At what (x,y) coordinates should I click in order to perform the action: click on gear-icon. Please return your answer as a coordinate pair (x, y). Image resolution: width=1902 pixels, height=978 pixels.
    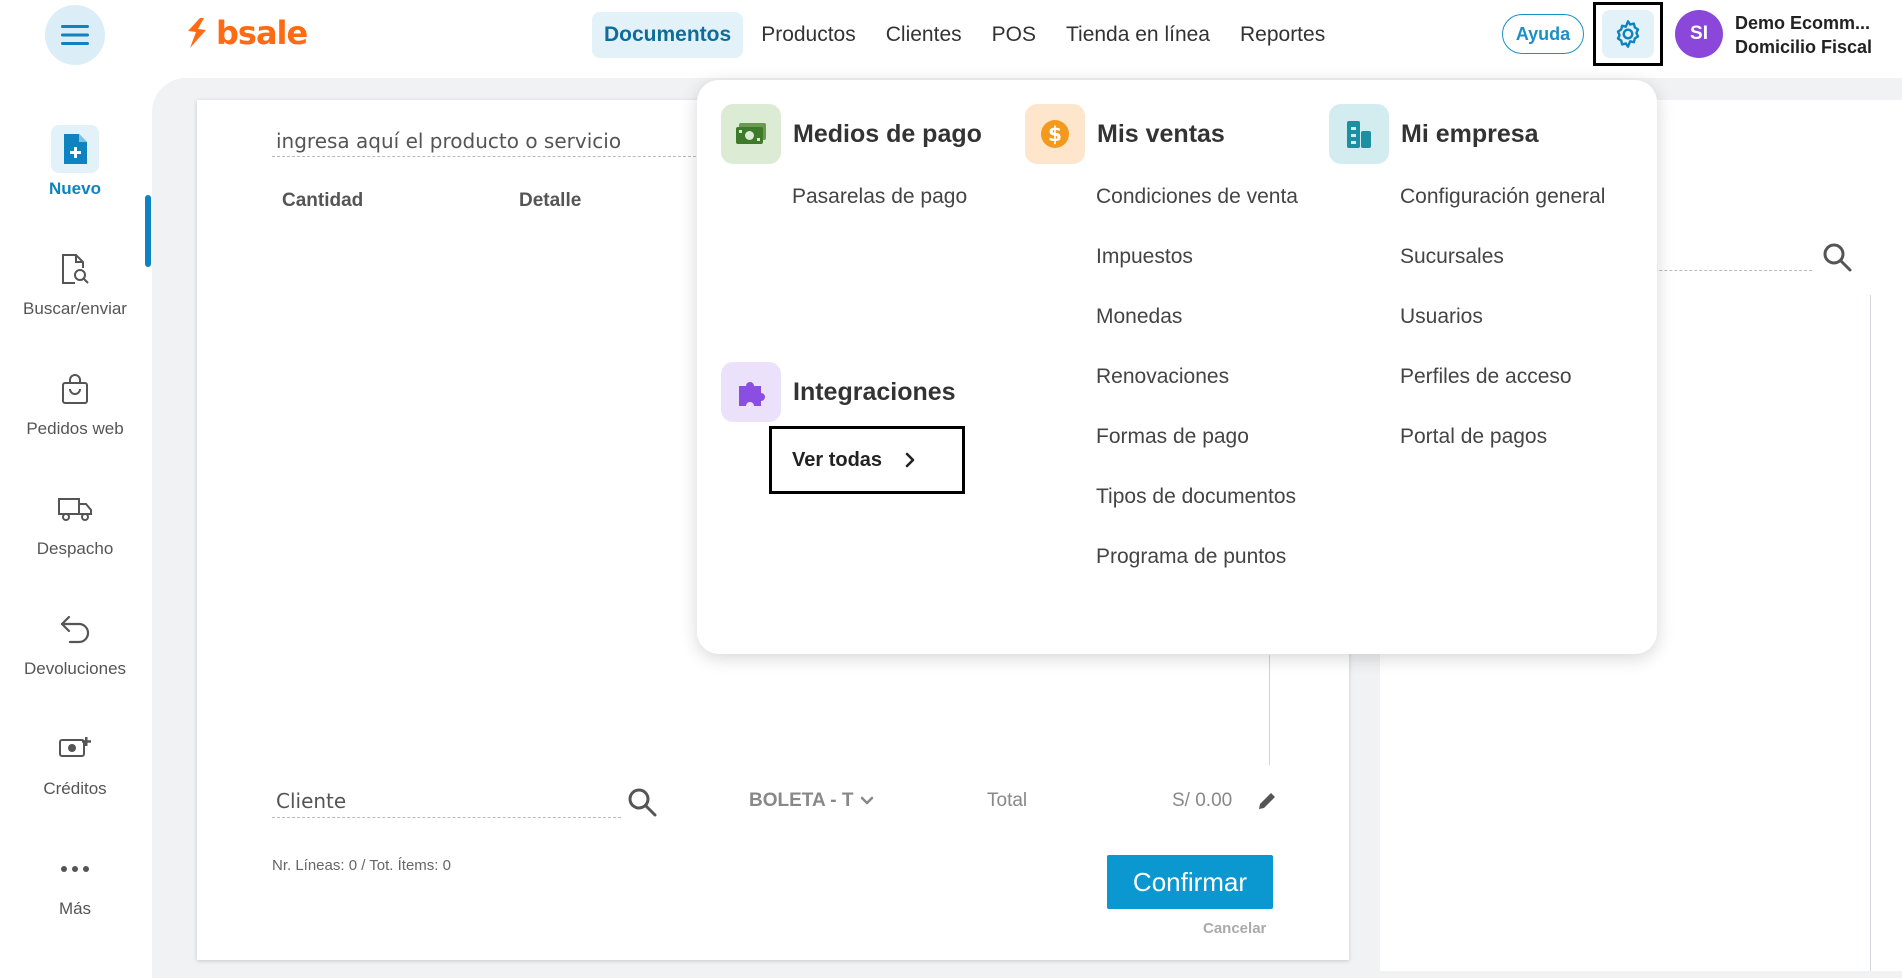
    Looking at the image, I should click on (1628, 34).